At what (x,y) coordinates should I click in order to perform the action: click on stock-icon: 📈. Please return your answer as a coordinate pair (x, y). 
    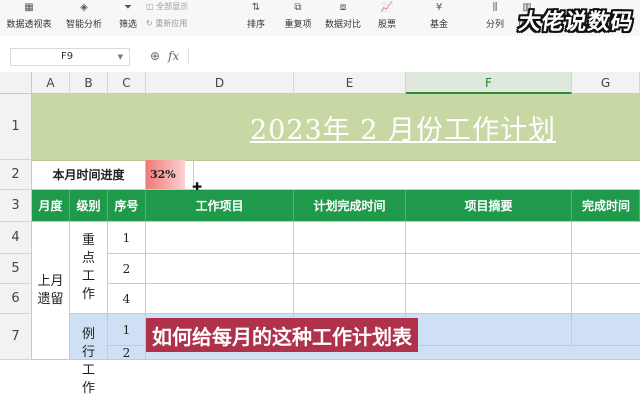
    Looking at the image, I should click on (387, 7).